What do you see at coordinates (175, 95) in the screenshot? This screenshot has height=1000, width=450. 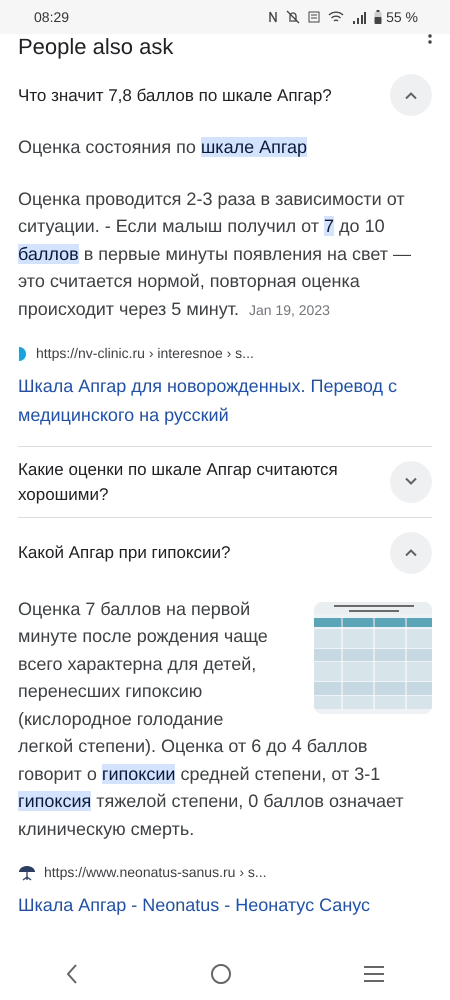 I see `question-text: Что значит 7,8 баллов по шкале Апгар?` at bounding box center [175, 95].